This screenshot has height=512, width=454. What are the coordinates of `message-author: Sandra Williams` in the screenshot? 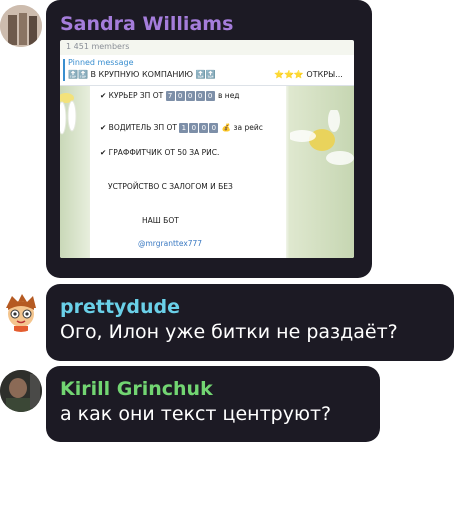 It's located at (146, 24).